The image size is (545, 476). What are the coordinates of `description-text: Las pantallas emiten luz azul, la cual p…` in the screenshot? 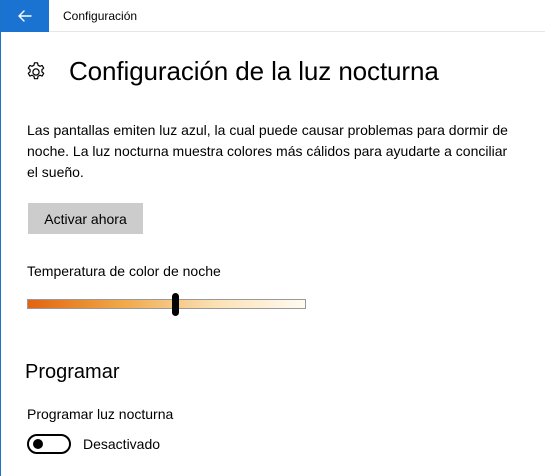 It's located at (267, 151).